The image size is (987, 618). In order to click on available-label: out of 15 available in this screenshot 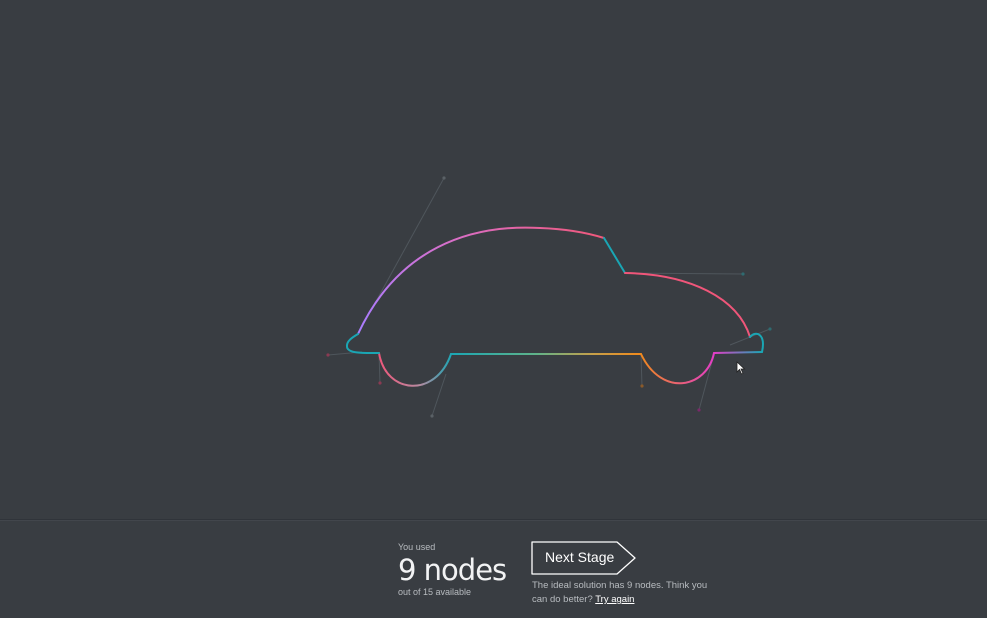, I will do `click(435, 592)`.